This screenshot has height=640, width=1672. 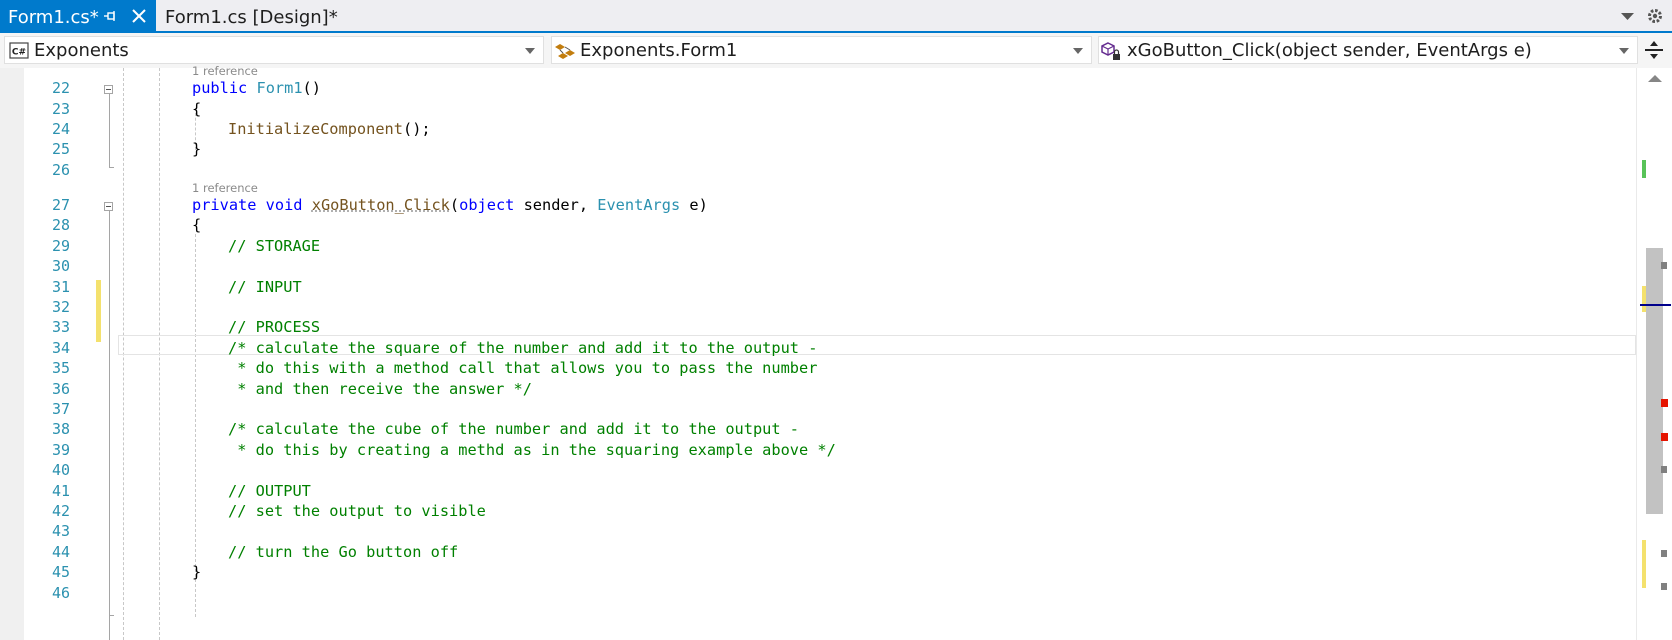 What do you see at coordinates (60, 225) in the screenshot?
I see `line-number: 28` at bounding box center [60, 225].